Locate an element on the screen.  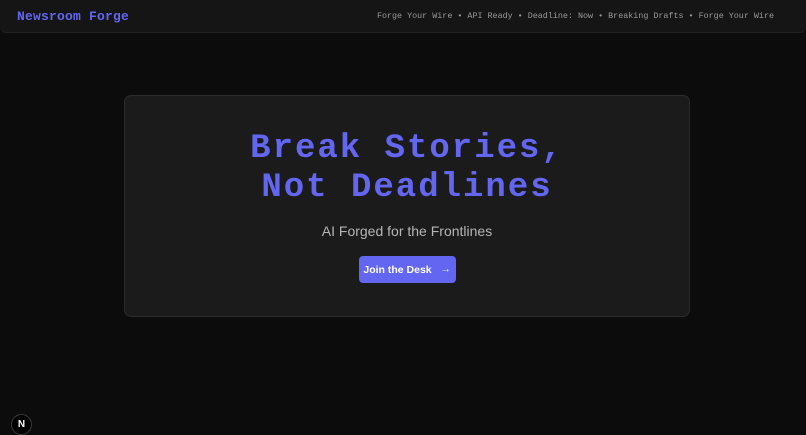
join-the-desk-button: Join the Desk → is located at coordinates (407, 269).